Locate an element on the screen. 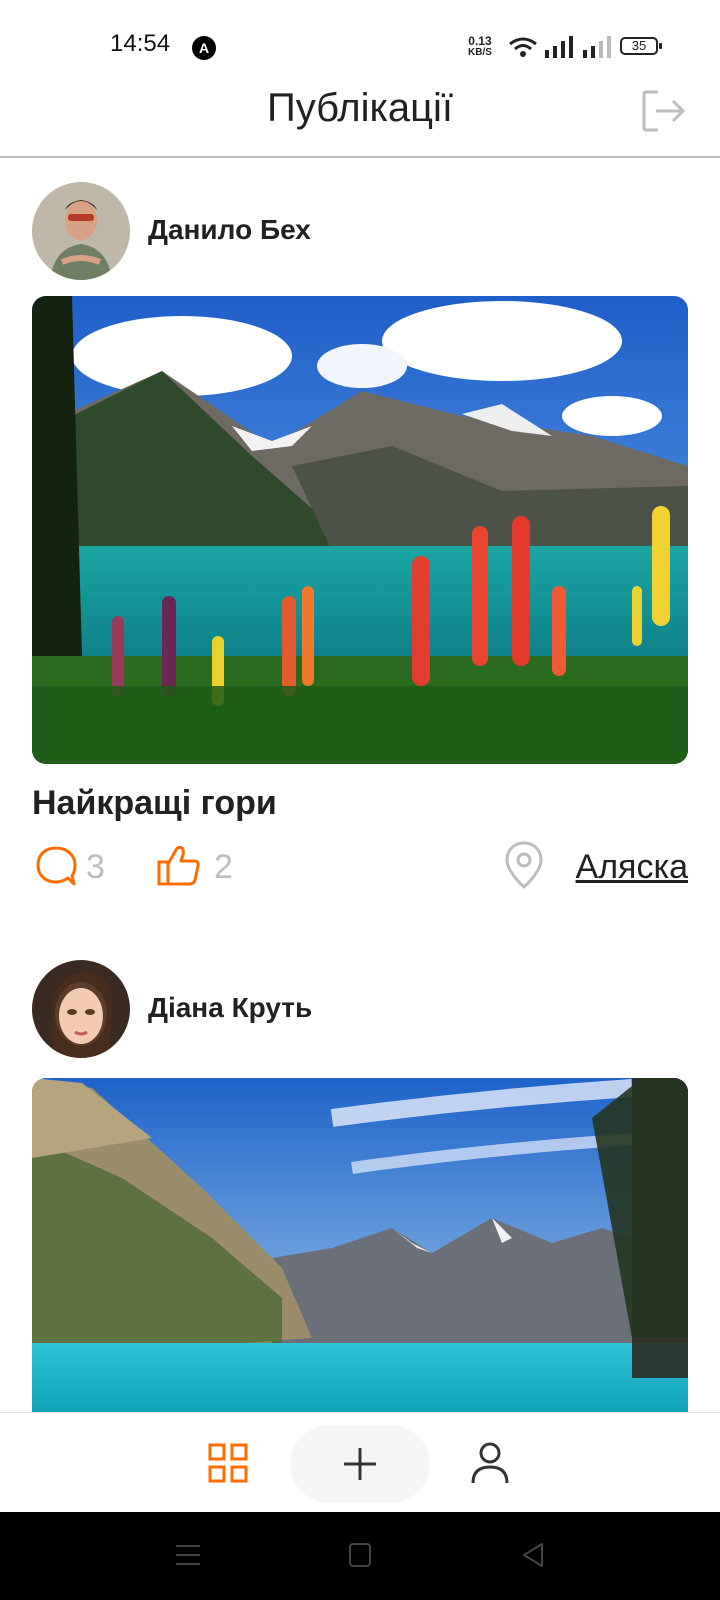 The image size is (720, 1600). signal-2-icon is located at coordinates (597, 47).